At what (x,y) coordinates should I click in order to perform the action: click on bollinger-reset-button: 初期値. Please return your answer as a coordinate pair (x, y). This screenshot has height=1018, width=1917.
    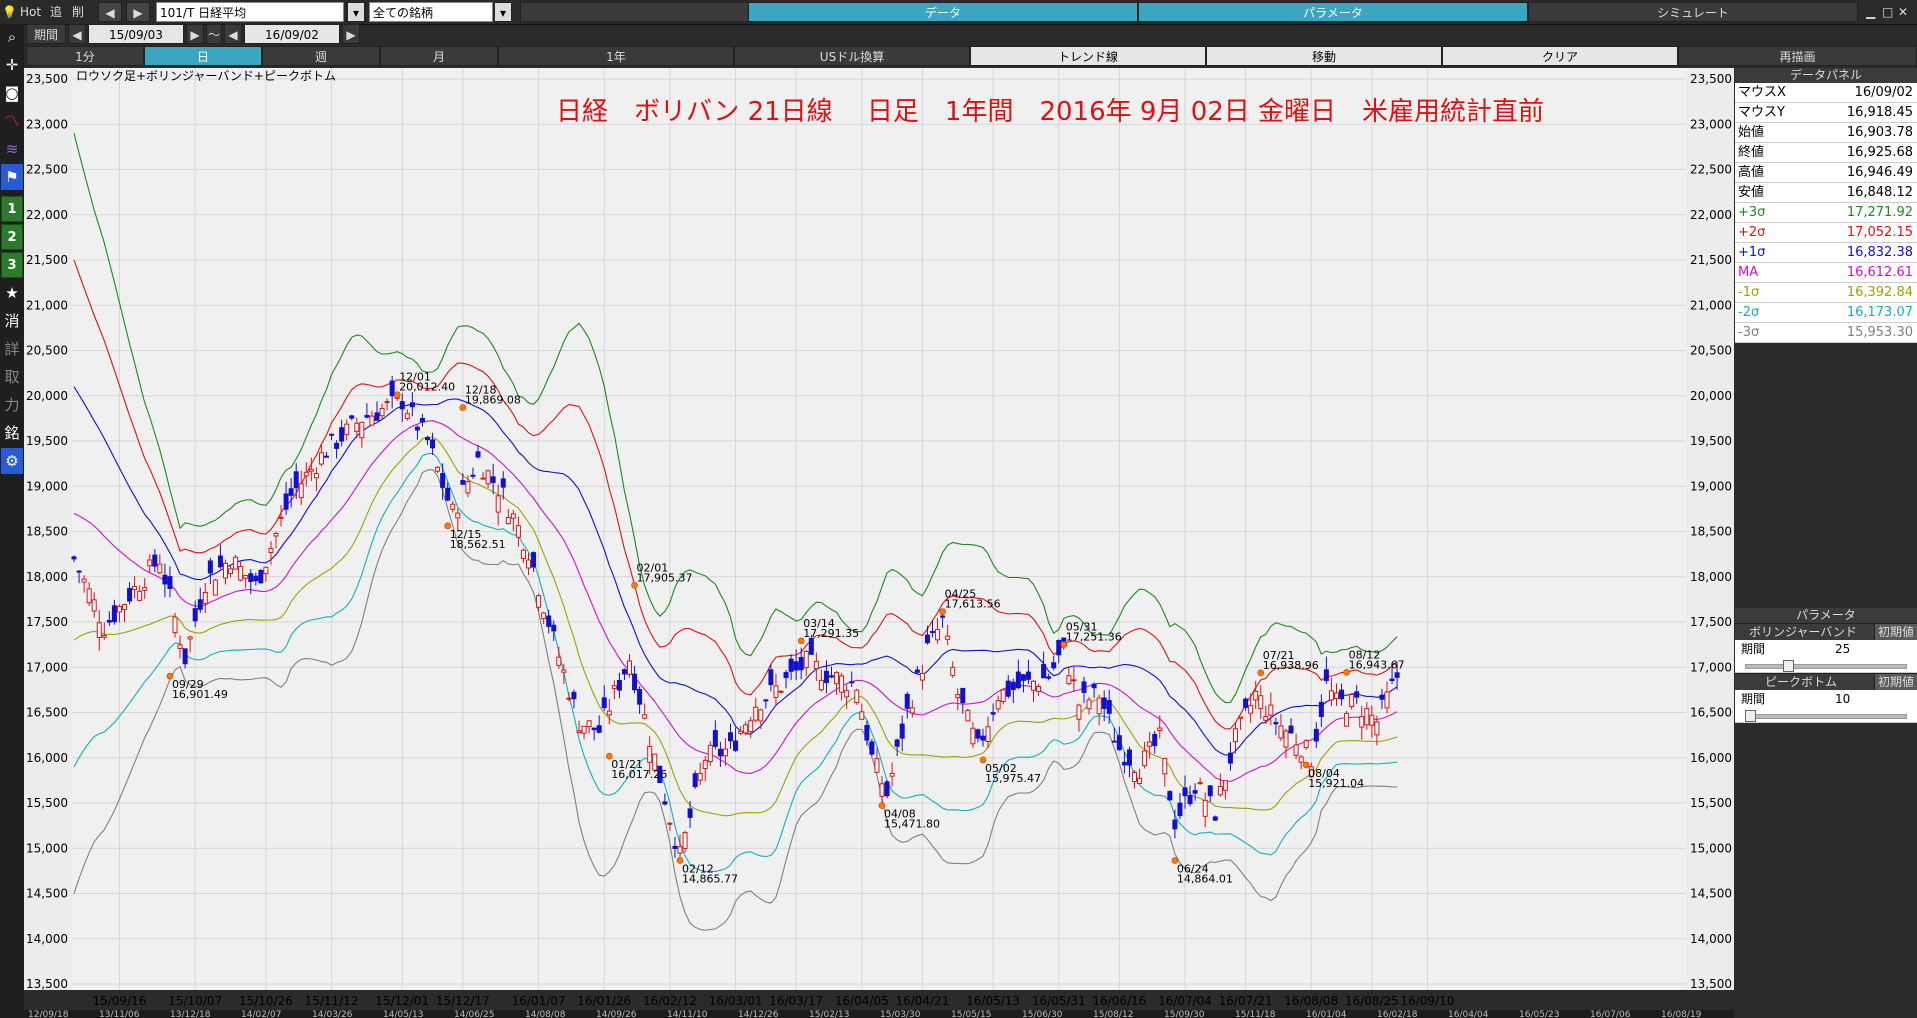
    Looking at the image, I should click on (1895, 632).